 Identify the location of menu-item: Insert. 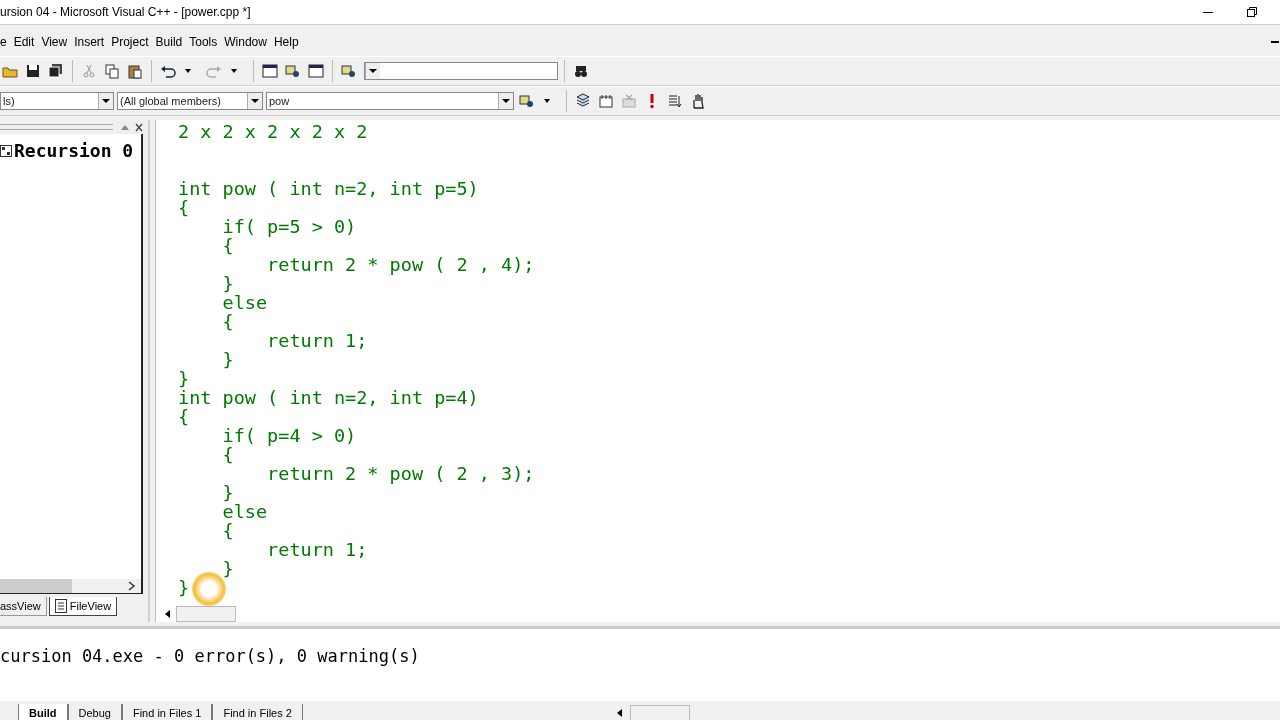
(89, 42).